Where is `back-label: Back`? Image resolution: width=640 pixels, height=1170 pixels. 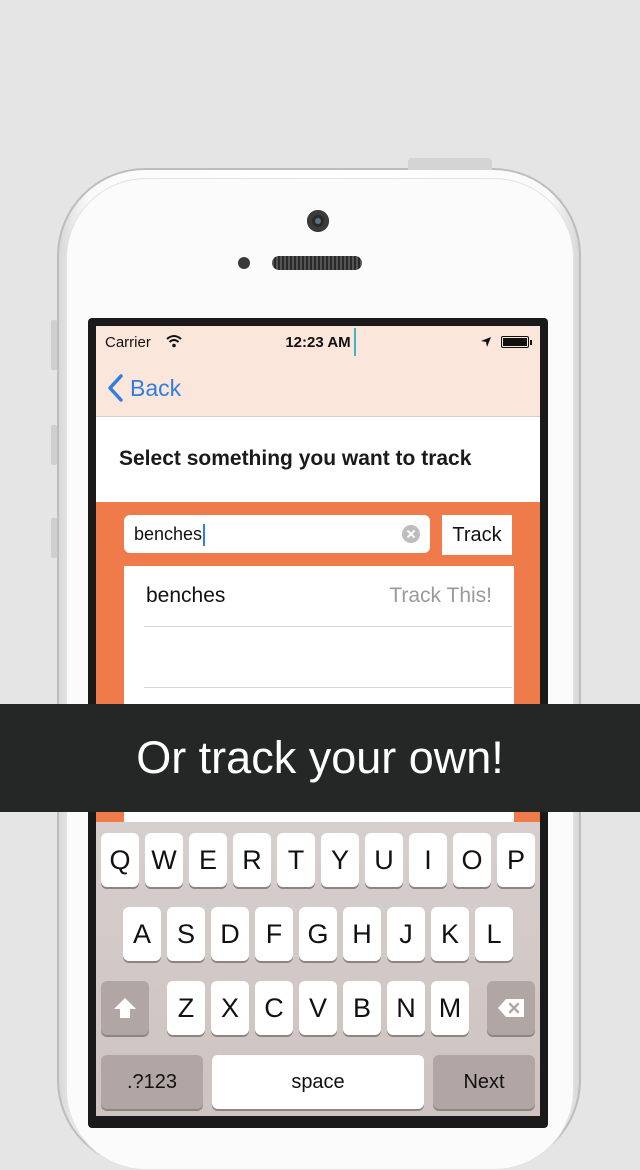 back-label: Back is located at coordinates (156, 387).